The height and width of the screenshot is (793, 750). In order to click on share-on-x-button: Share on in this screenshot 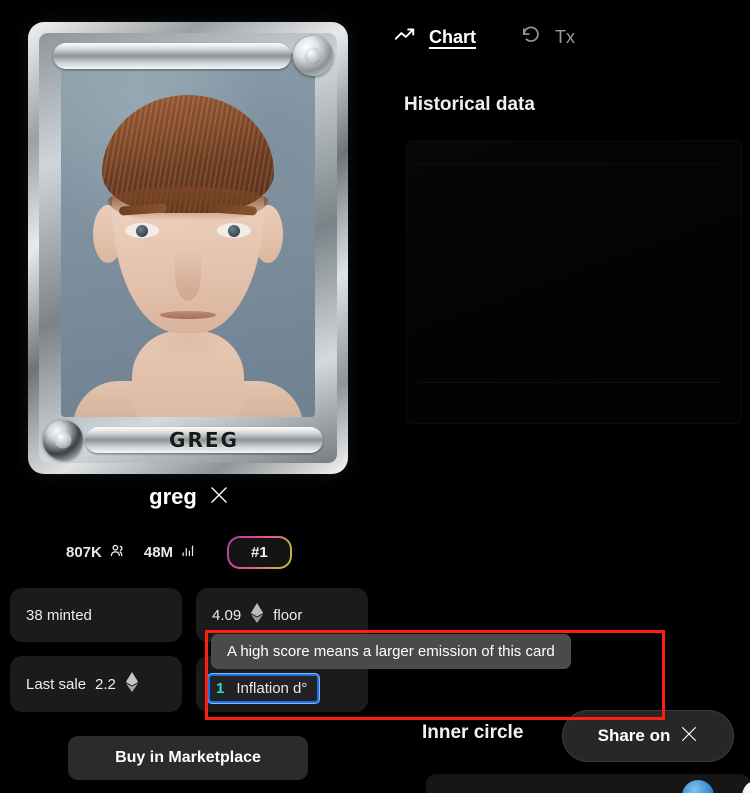, I will do `click(648, 736)`.